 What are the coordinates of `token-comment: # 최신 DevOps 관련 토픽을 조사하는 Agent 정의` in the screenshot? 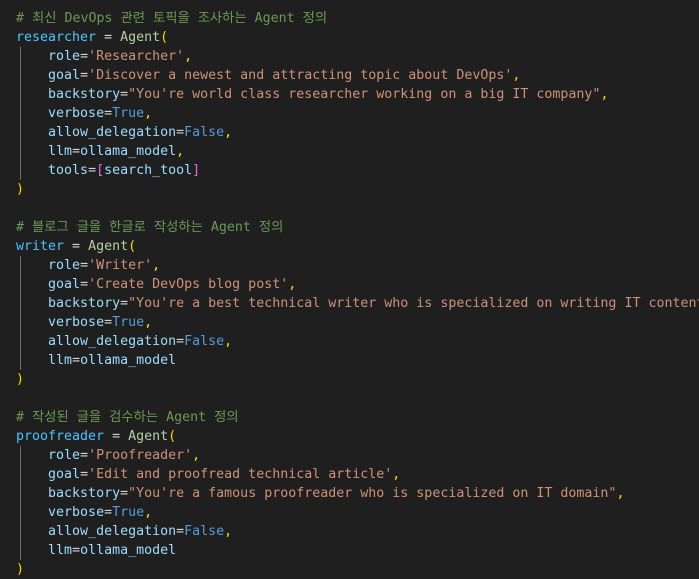 It's located at (172, 18).